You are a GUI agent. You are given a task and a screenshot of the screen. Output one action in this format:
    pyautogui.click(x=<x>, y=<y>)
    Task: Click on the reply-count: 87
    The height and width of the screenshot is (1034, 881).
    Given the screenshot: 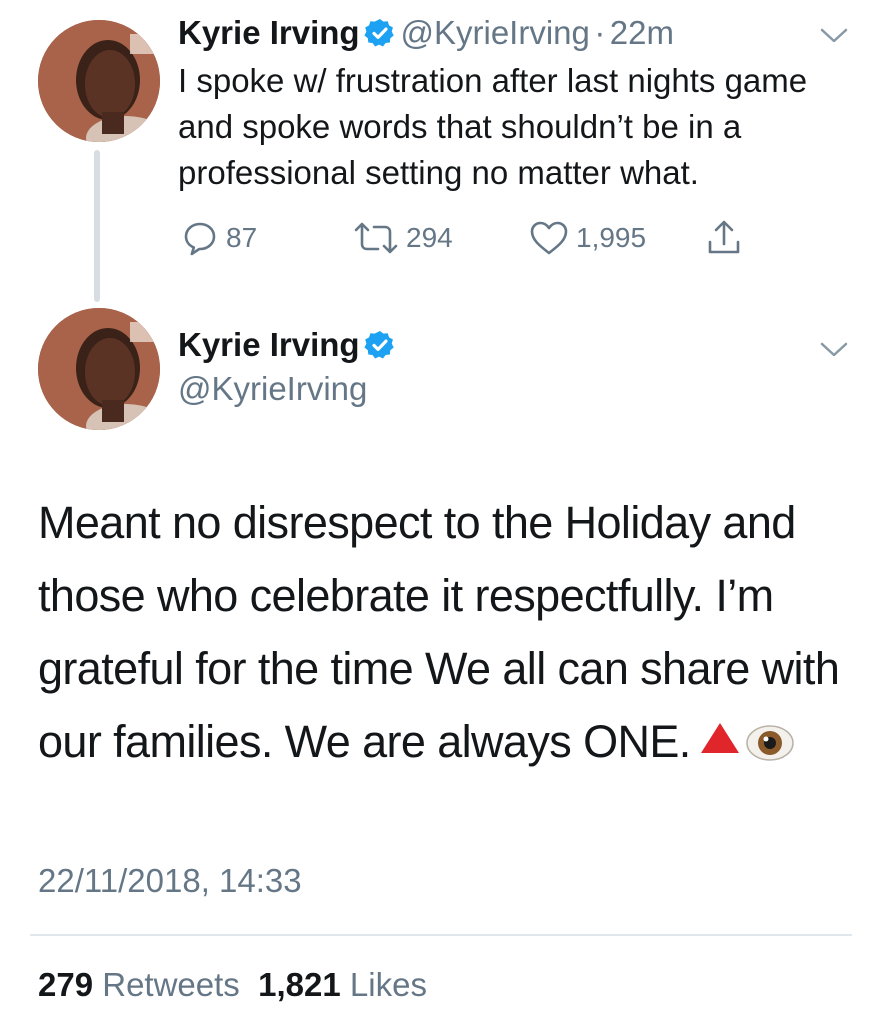 What is the action you would take?
    pyautogui.click(x=242, y=237)
    